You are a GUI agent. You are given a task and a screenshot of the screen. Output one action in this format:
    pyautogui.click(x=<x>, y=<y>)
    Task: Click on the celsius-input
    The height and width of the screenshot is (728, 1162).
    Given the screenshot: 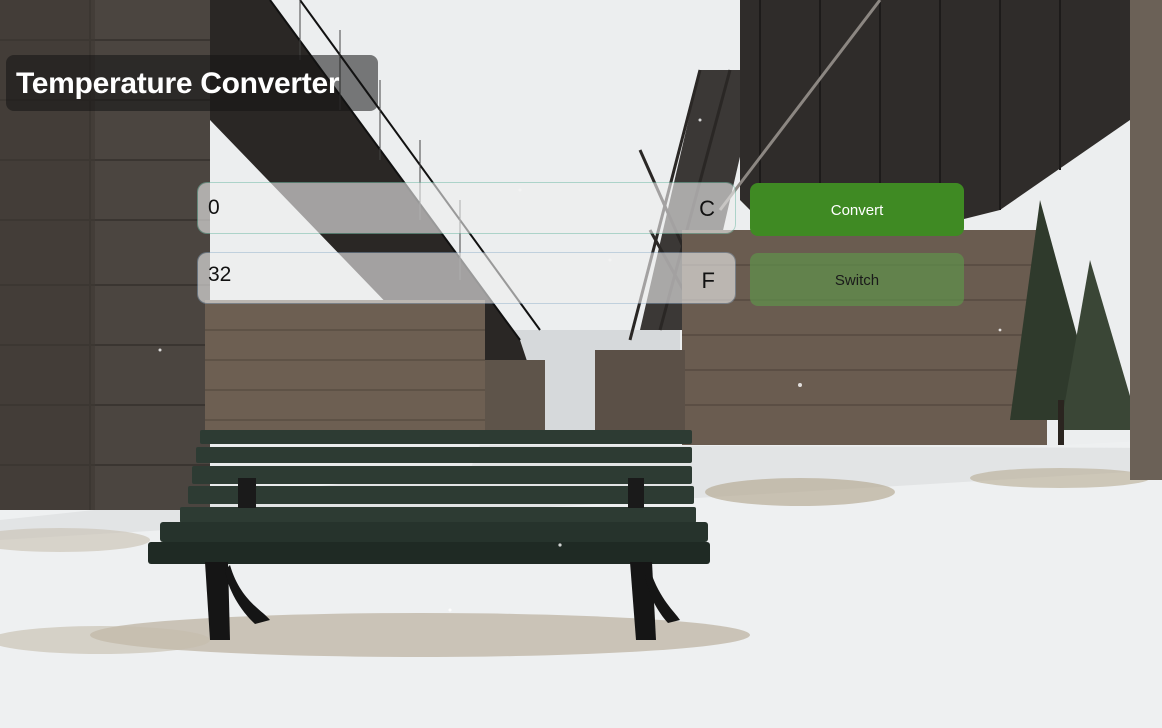 What is the action you would take?
    pyautogui.click(x=433, y=208)
    